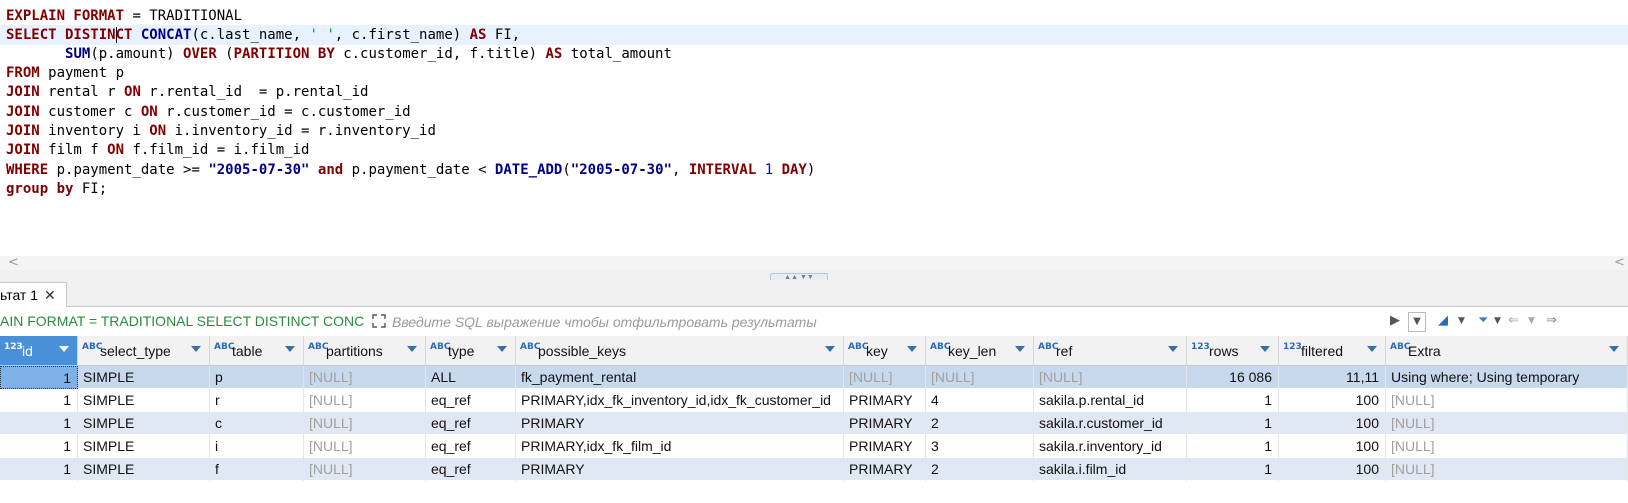 Image resolution: width=1628 pixels, height=503 pixels. What do you see at coordinates (257, 469) in the screenshot?
I see `cell-table: f` at bounding box center [257, 469].